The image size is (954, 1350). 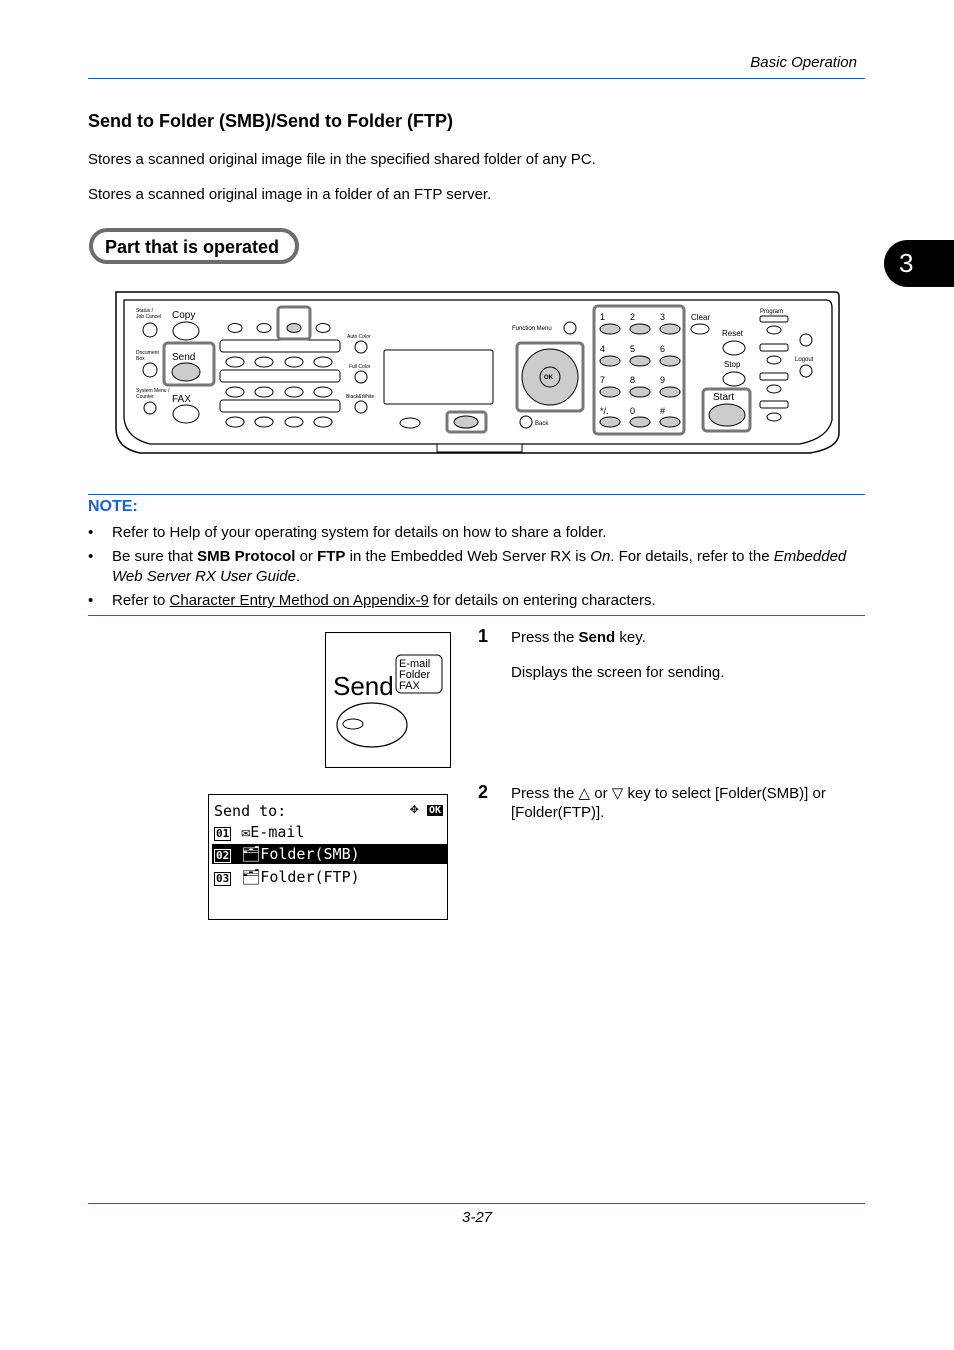 What do you see at coordinates (723, 397) in the screenshot?
I see `start-label: Start` at bounding box center [723, 397].